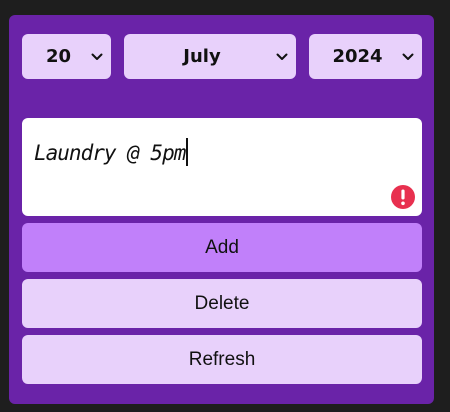  Describe the element at coordinates (403, 197) in the screenshot. I see `error-icon` at that location.